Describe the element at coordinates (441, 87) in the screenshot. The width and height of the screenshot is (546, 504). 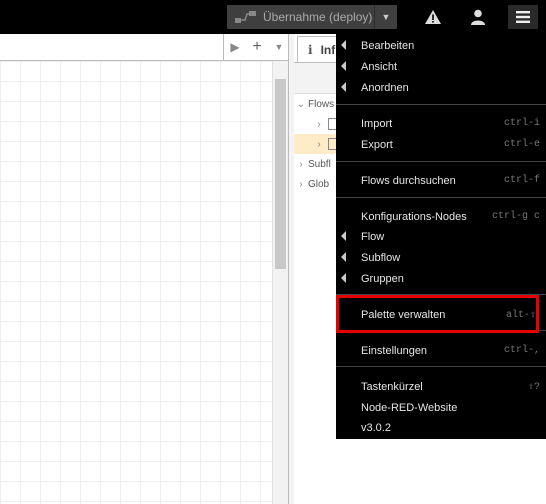
I see `menu-item-anordnen: Anordnen` at that location.